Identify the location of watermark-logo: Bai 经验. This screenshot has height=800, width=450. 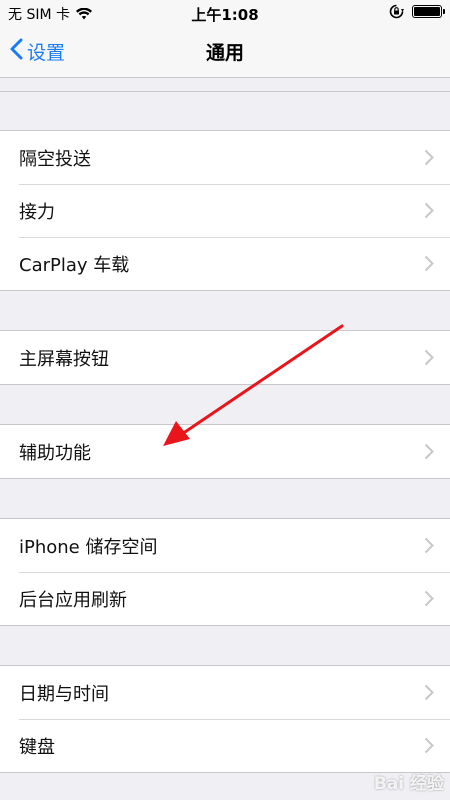
(408, 784).